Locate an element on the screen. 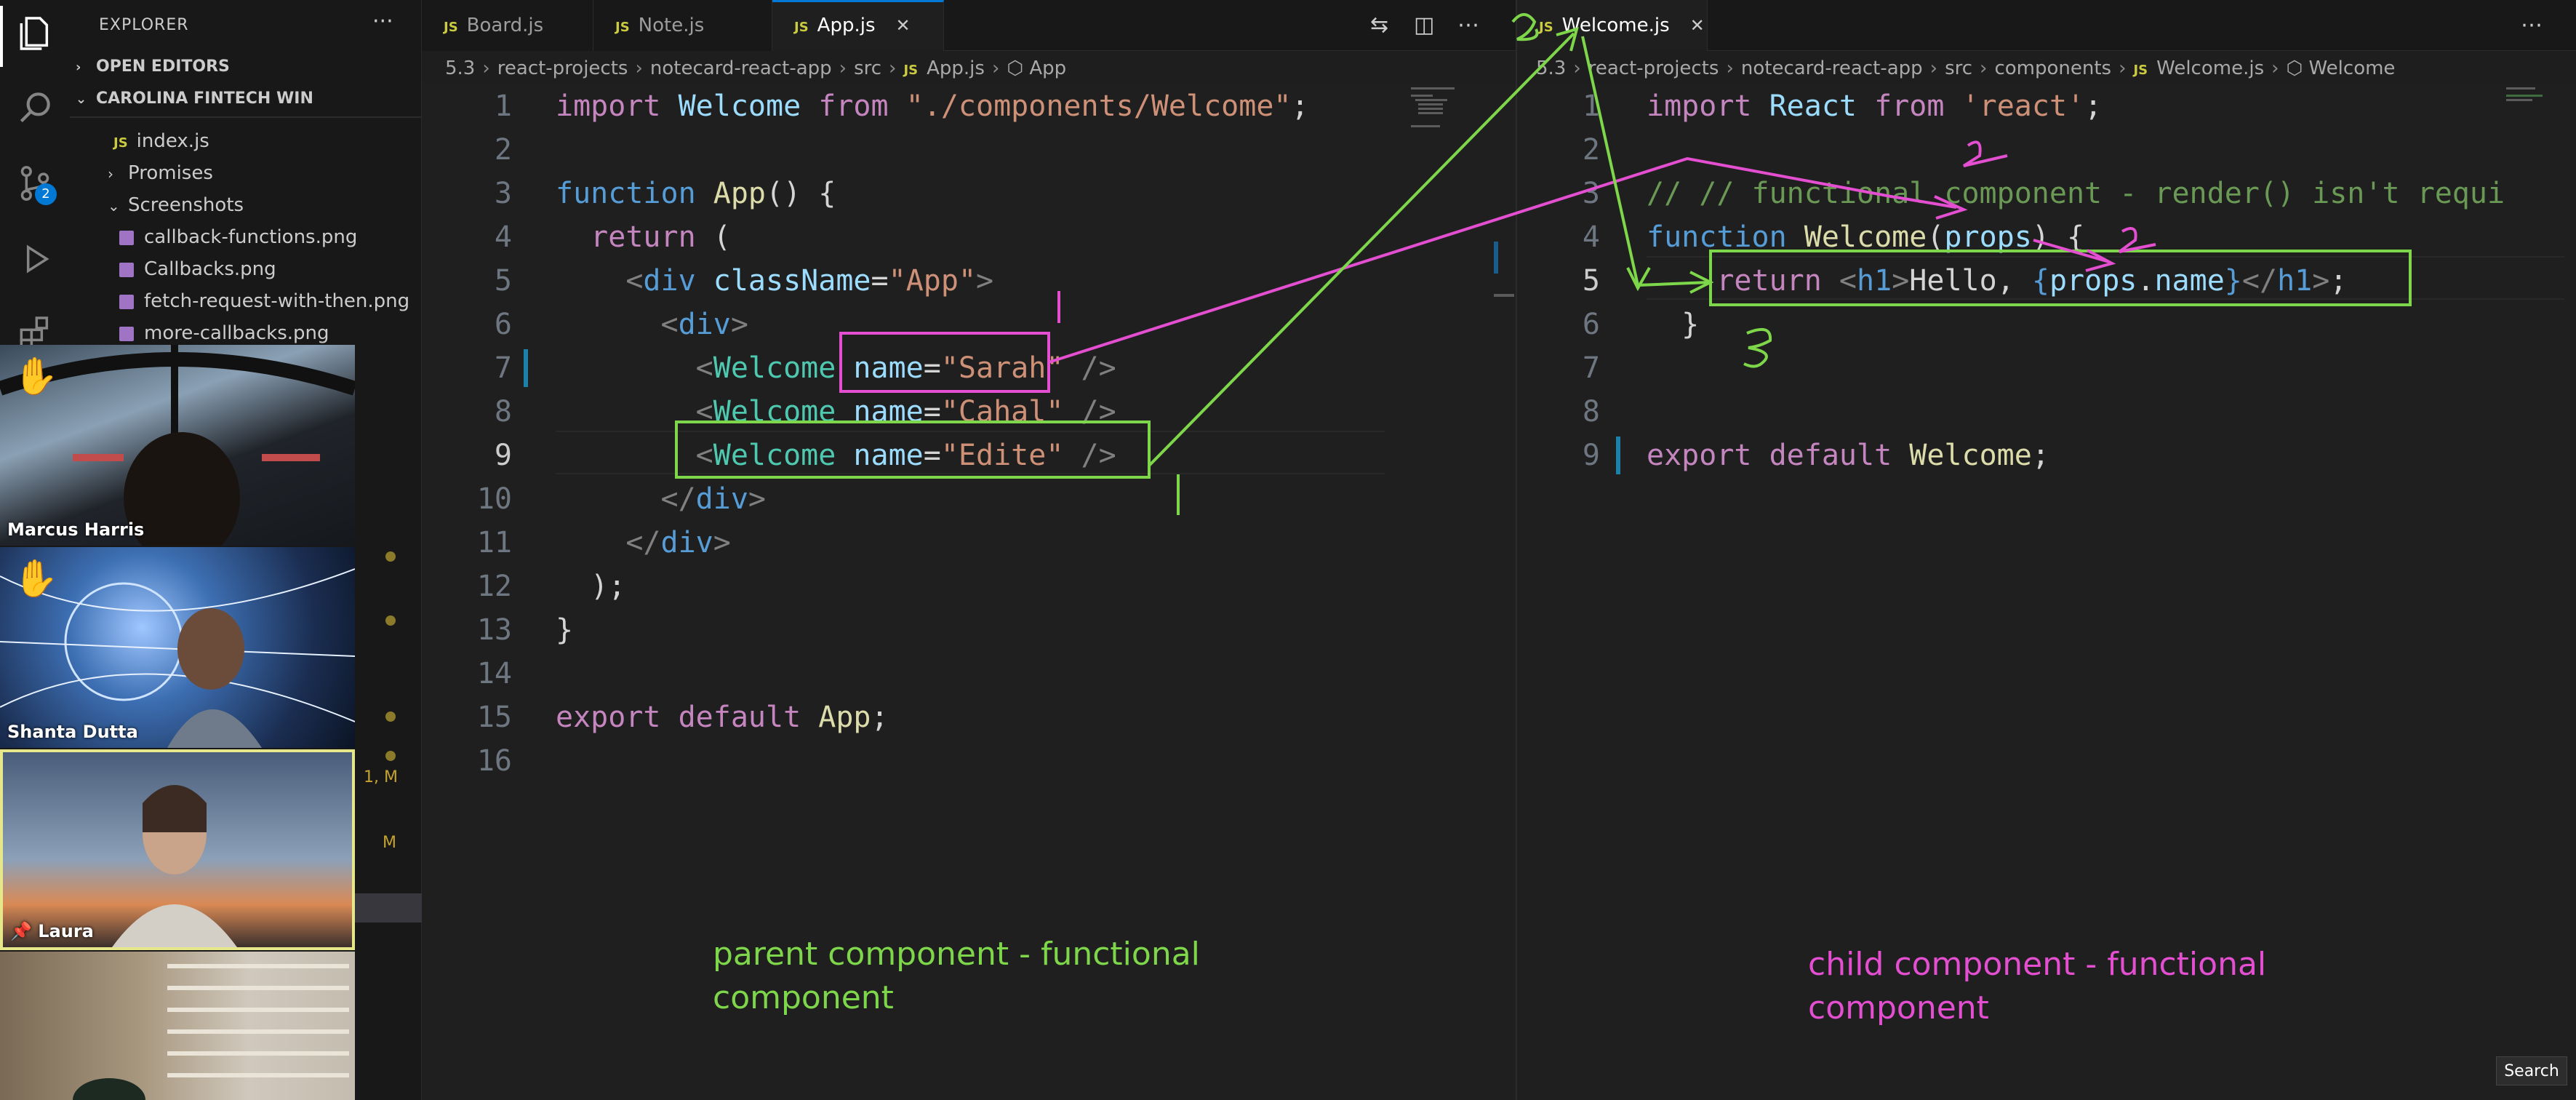  compare-changes-icon: ⇆ is located at coordinates (1379, 25).